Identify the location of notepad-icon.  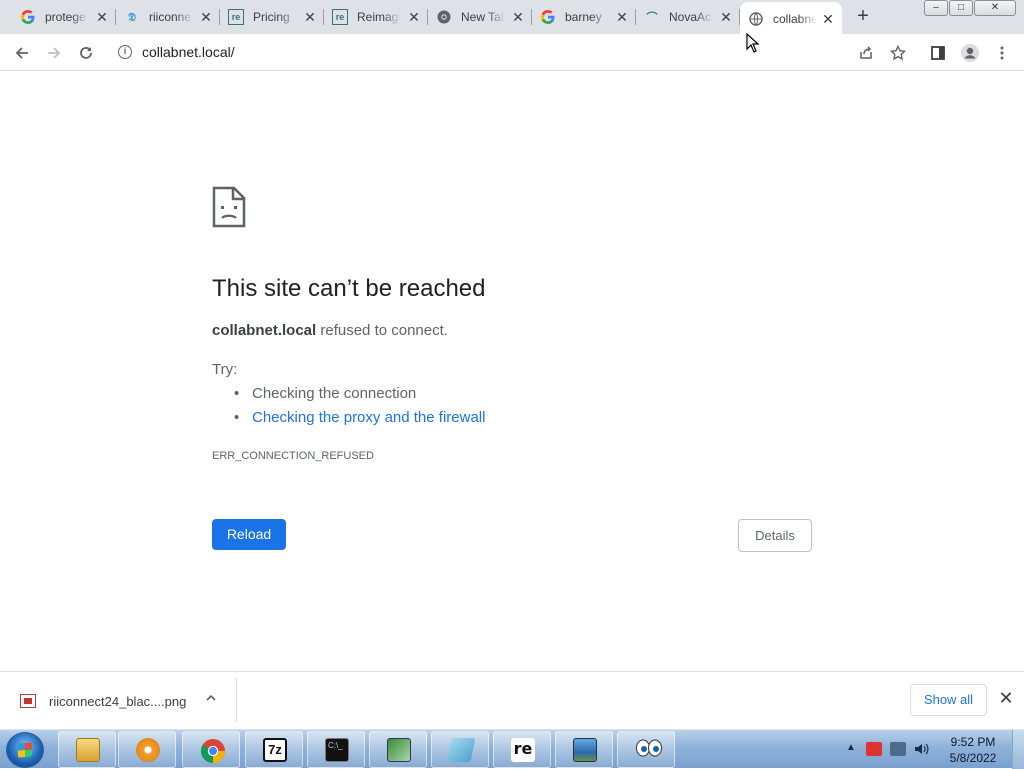
(460, 749).